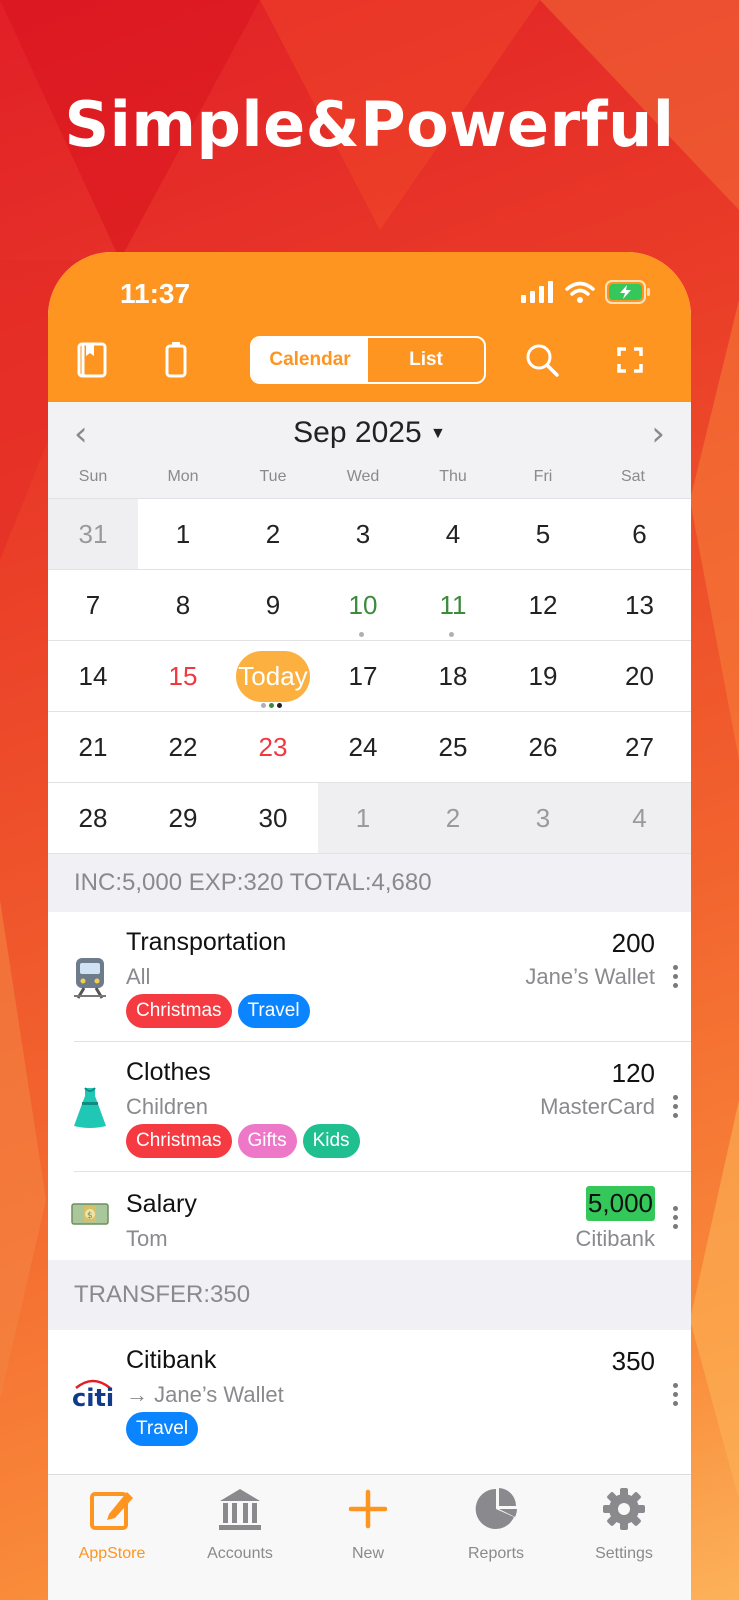 The height and width of the screenshot is (1600, 739). What do you see at coordinates (240, 1537) in the screenshot?
I see `tab-accounts: Accounts` at bounding box center [240, 1537].